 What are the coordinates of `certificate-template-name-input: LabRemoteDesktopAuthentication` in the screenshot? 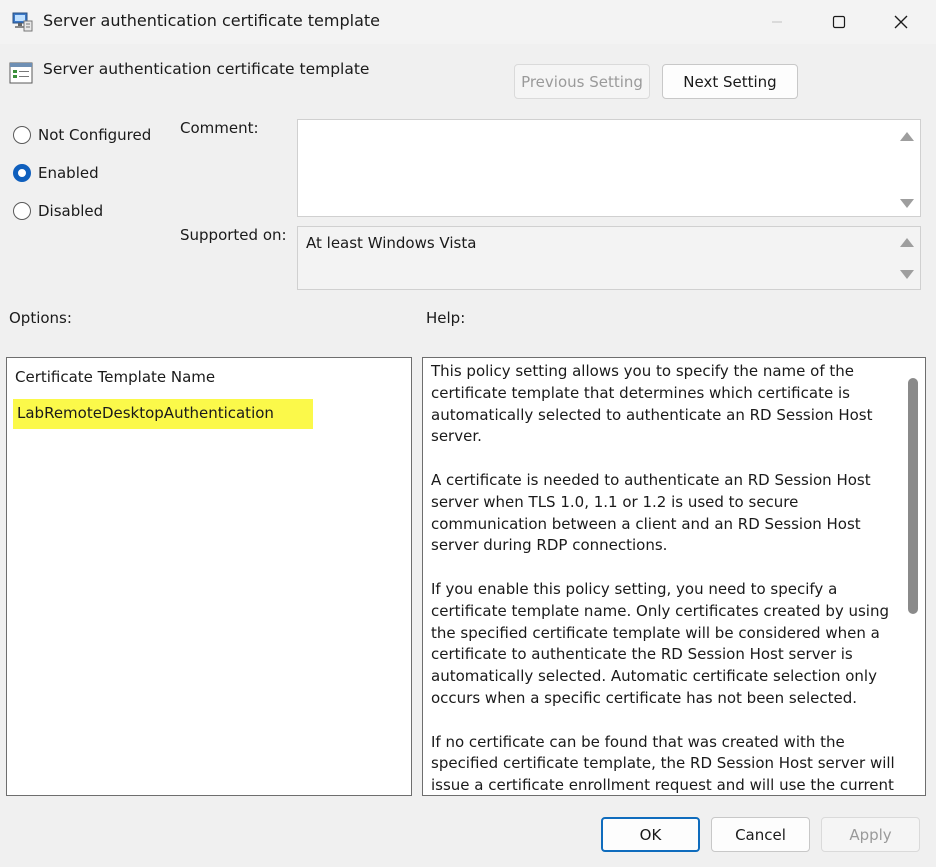 It's located at (163, 414).